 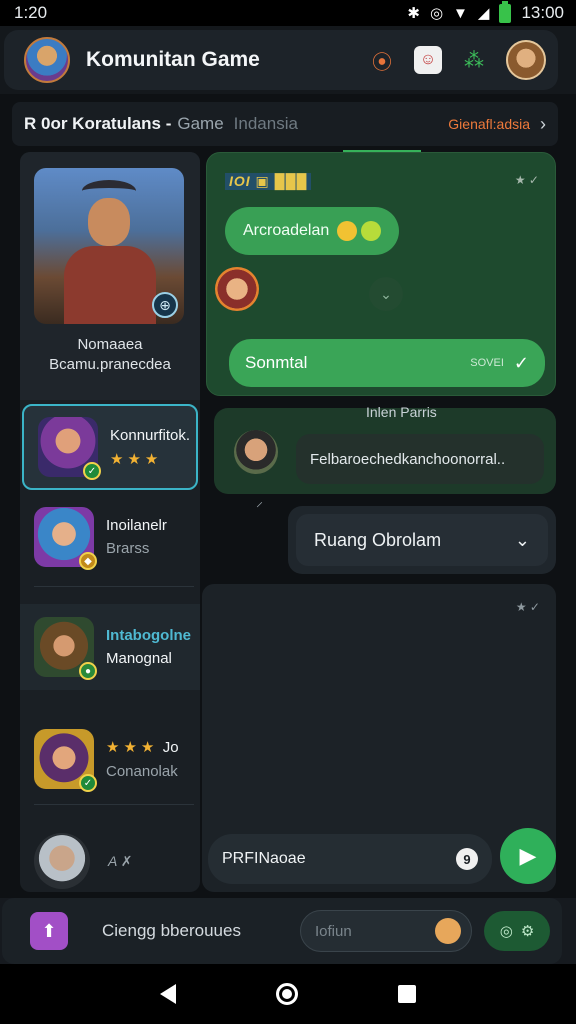 What do you see at coordinates (65, 538) in the screenshot?
I see `game-thumbnail: ◆` at bounding box center [65, 538].